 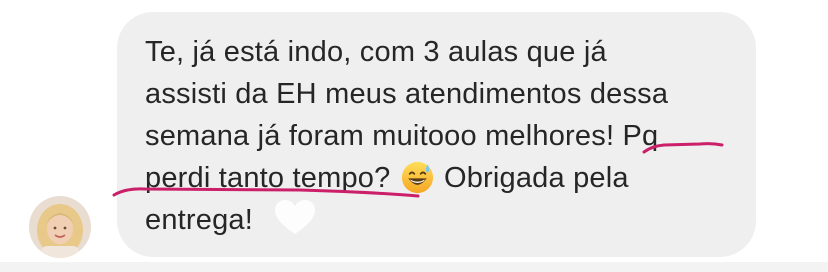 What do you see at coordinates (417, 177) in the screenshot?
I see `grinning-face-with-sweat-icon` at bounding box center [417, 177].